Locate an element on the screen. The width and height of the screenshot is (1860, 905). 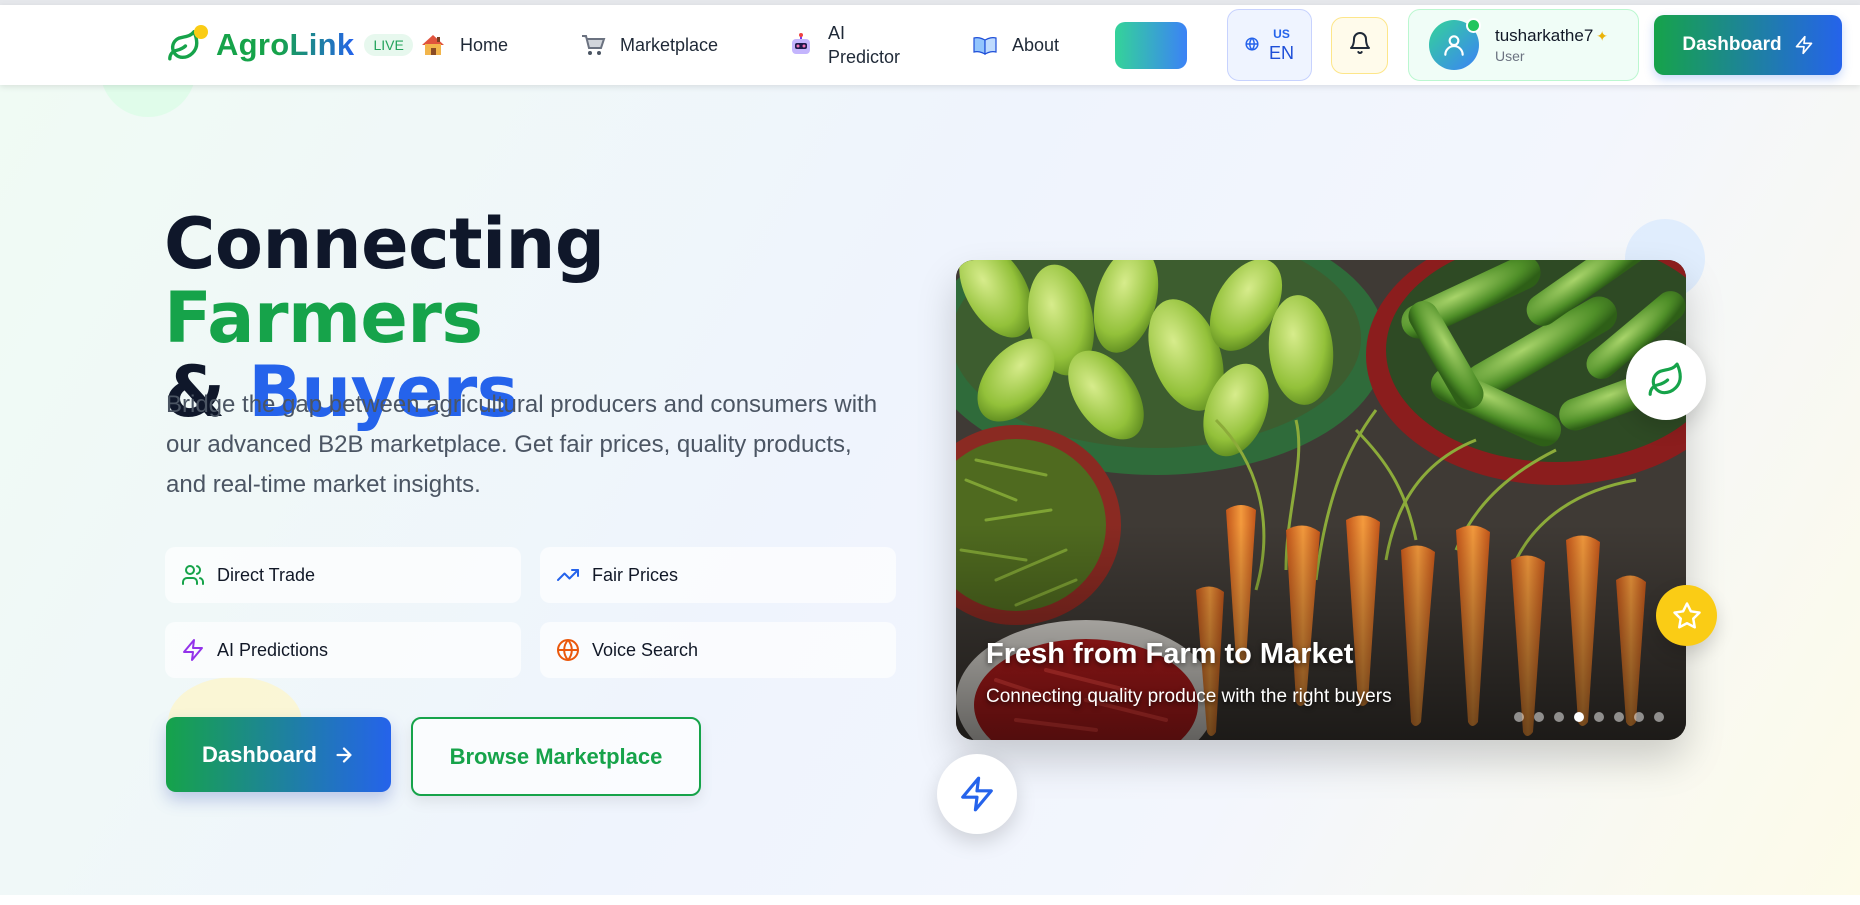
brand-name: AgroLink is located at coordinates (285, 44).